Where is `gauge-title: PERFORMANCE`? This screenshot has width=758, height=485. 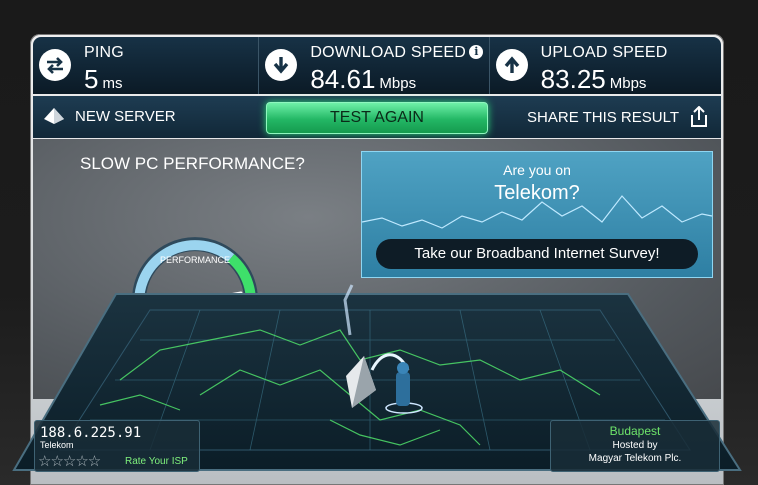 gauge-title: PERFORMANCE is located at coordinates (195, 260).